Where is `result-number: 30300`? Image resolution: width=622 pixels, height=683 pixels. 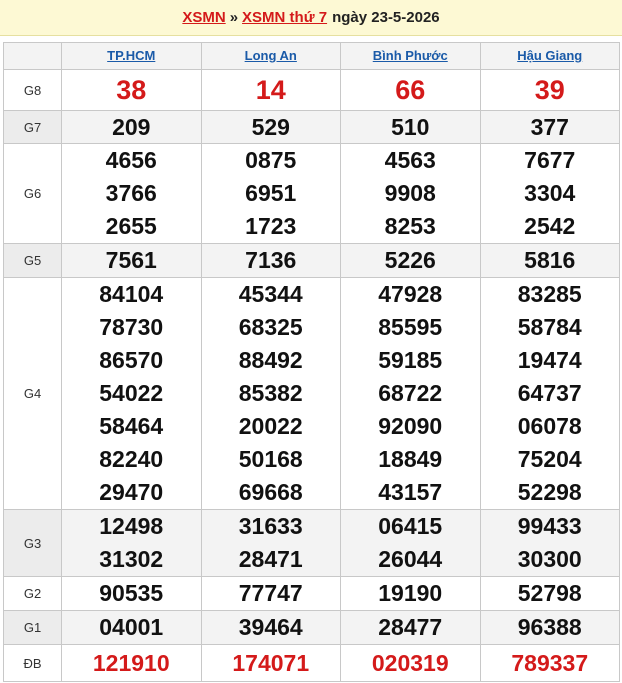
result-number: 30300 is located at coordinates (549, 559).